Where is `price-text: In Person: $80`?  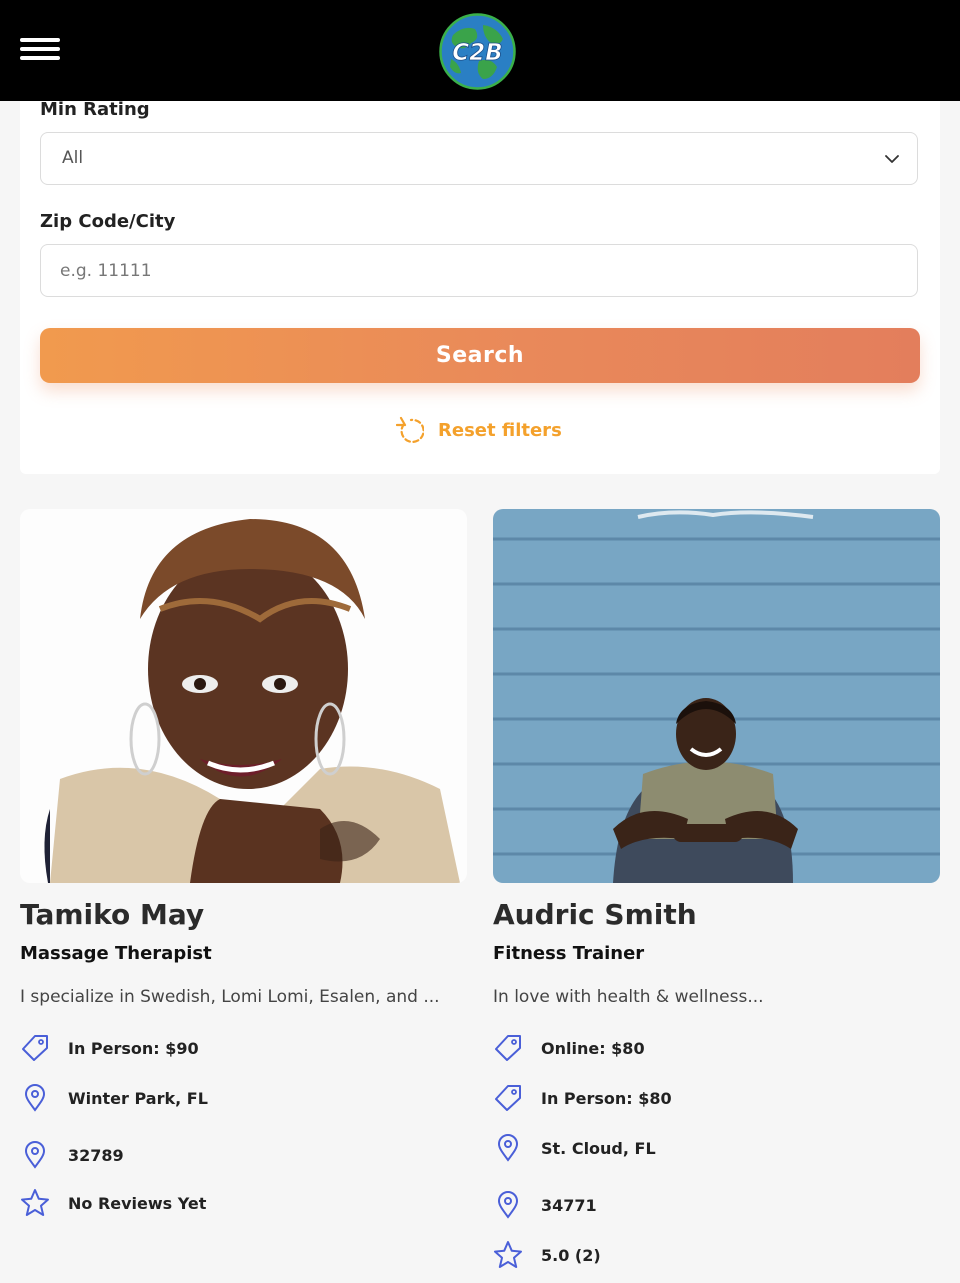
price-text: In Person: $80 is located at coordinates (606, 1098).